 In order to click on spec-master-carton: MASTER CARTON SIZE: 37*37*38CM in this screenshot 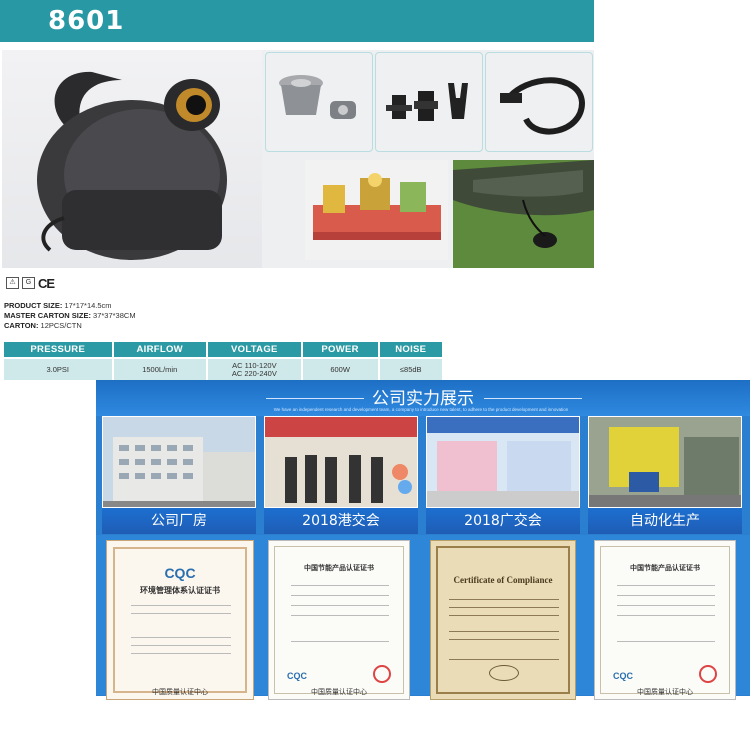, I will do `click(70, 315)`.